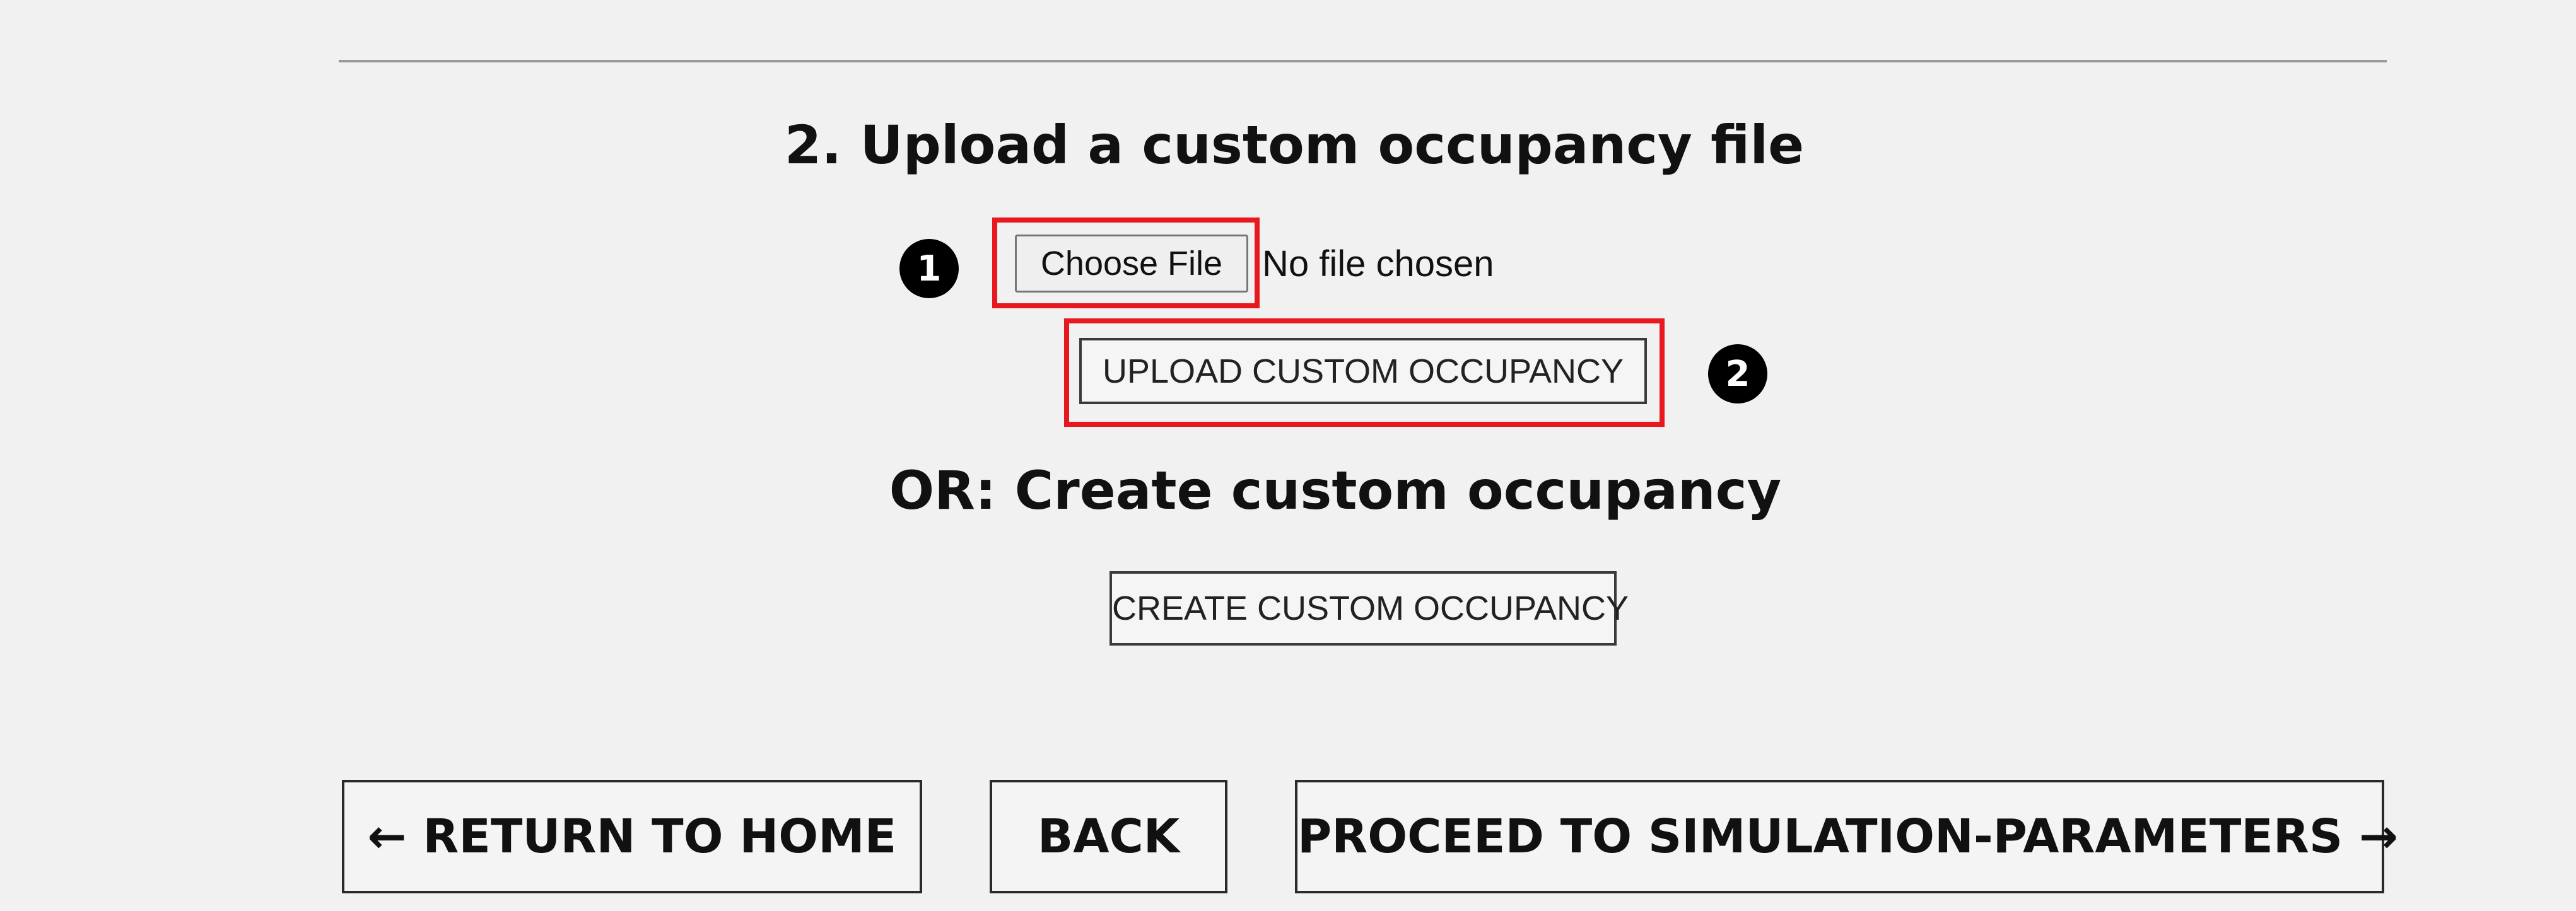 The width and height of the screenshot is (2576, 911). What do you see at coordinates (632, 836) in the screenshot?
I see `return-to-home-button: ← RETURN TO HOME` at bounding box center [632, 836].